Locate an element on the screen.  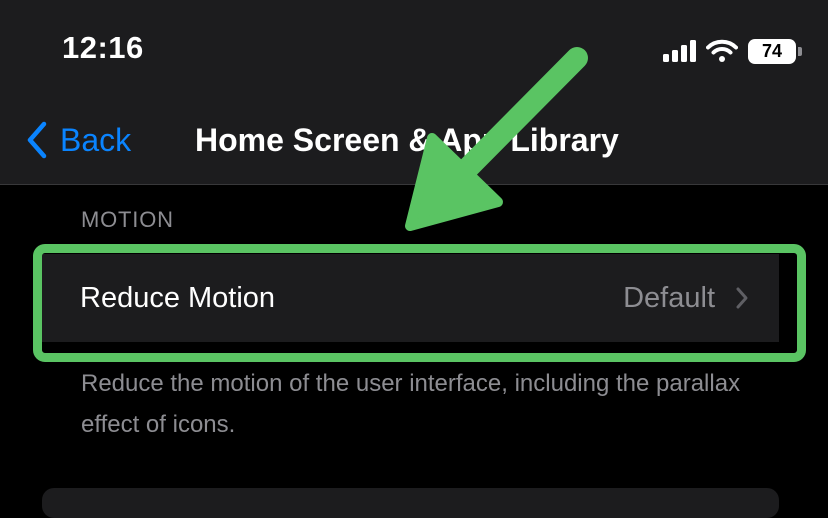
cellular-signal-icon is located at coordinates (679, 51).